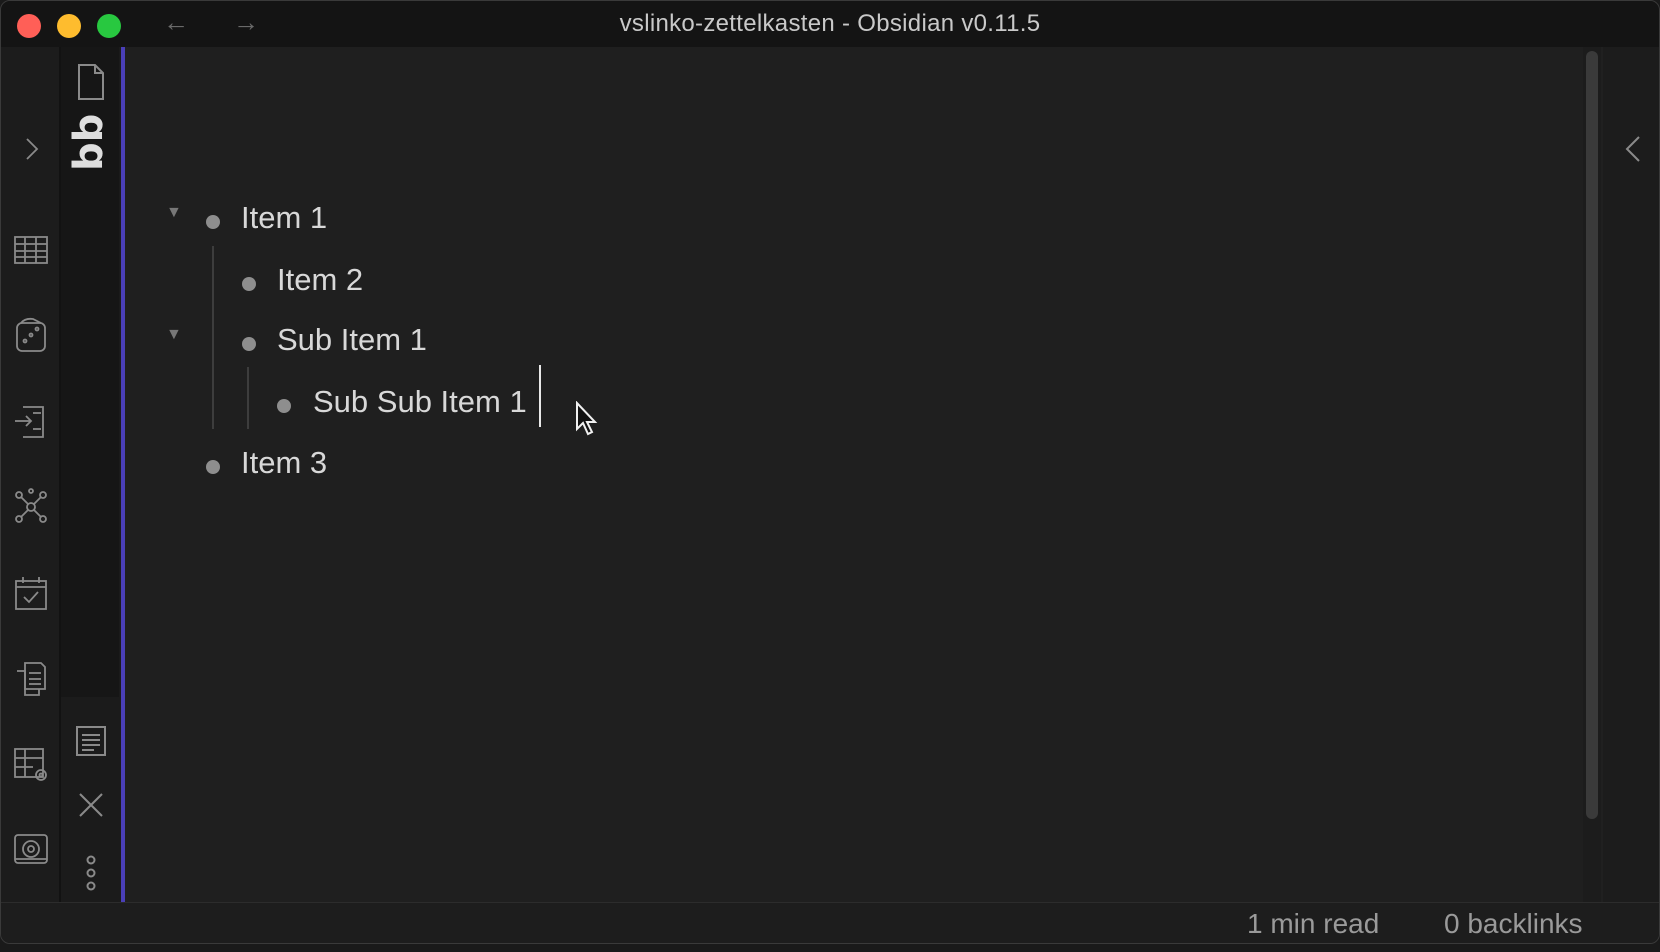  I want to click on import-icon, so click(31, 421).